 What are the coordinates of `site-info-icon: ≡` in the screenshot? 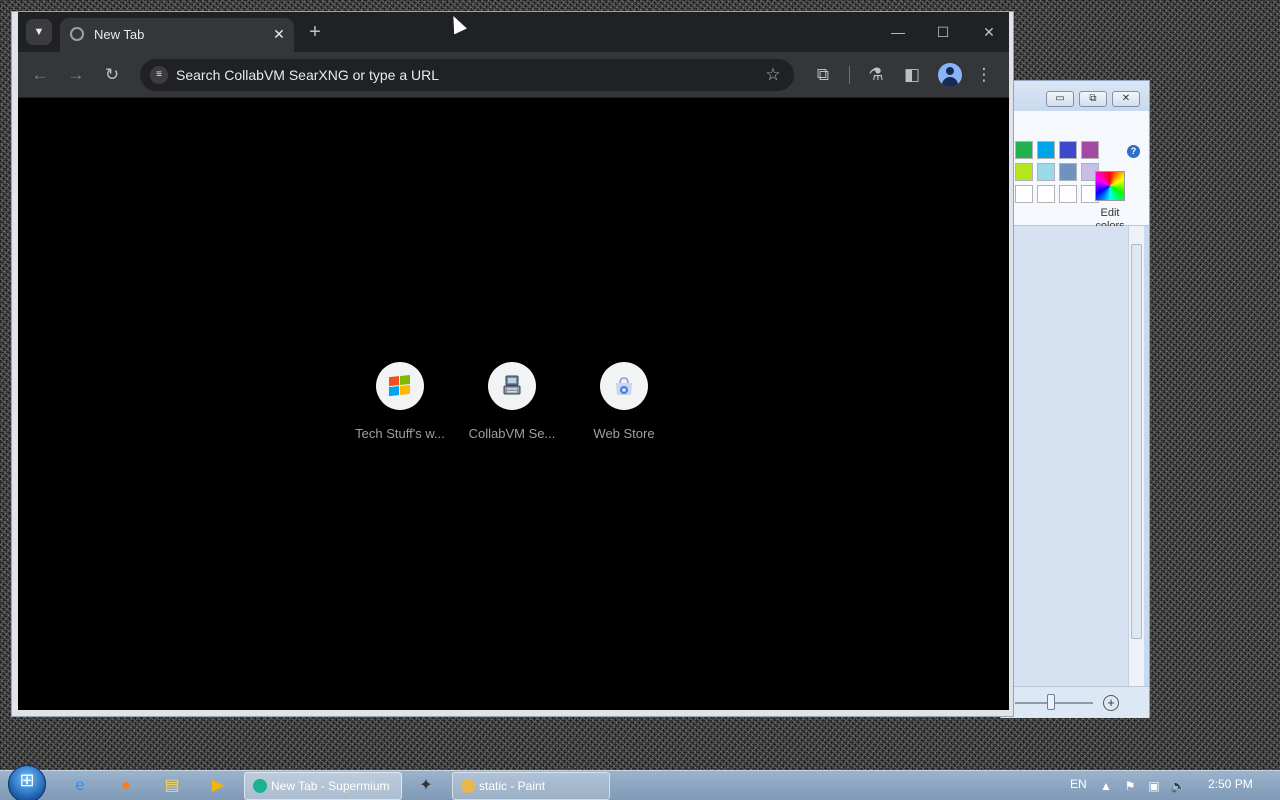 It's located at (159, 75).